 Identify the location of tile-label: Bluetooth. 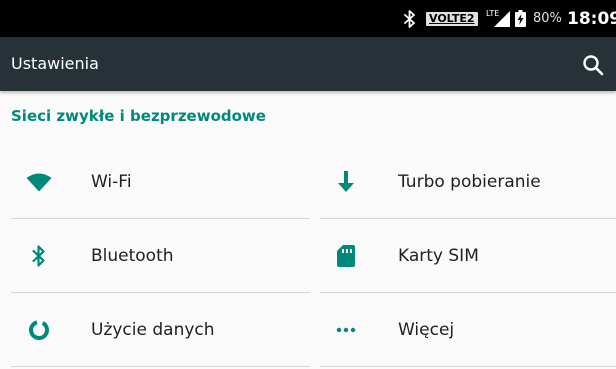
(132, 256).